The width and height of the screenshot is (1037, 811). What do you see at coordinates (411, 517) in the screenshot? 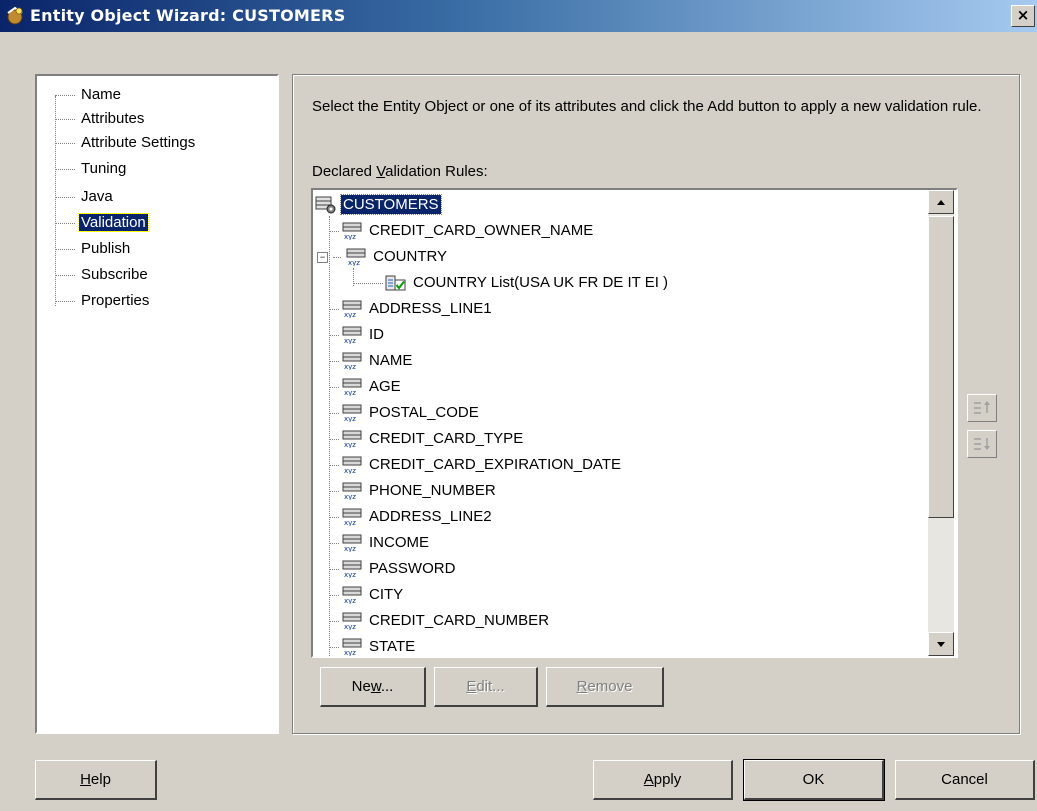
I see `tree-node-attribute: xyz ADDRESS_LINE2` at bounding box center [411, 517].